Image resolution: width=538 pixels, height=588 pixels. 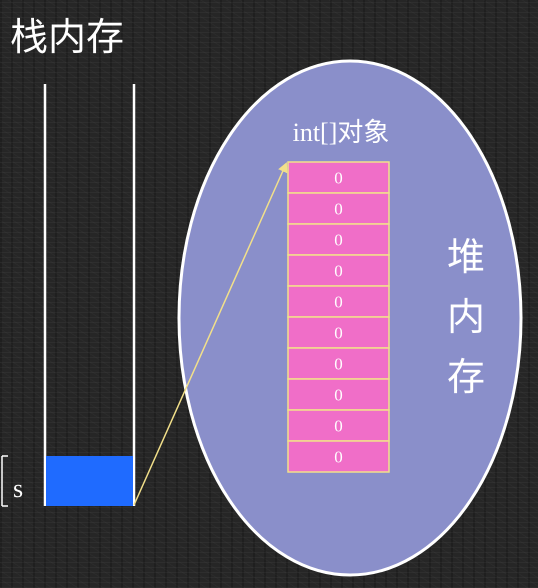 I want to click on array-object-label: int[]对象, so click(x=341, y=132).